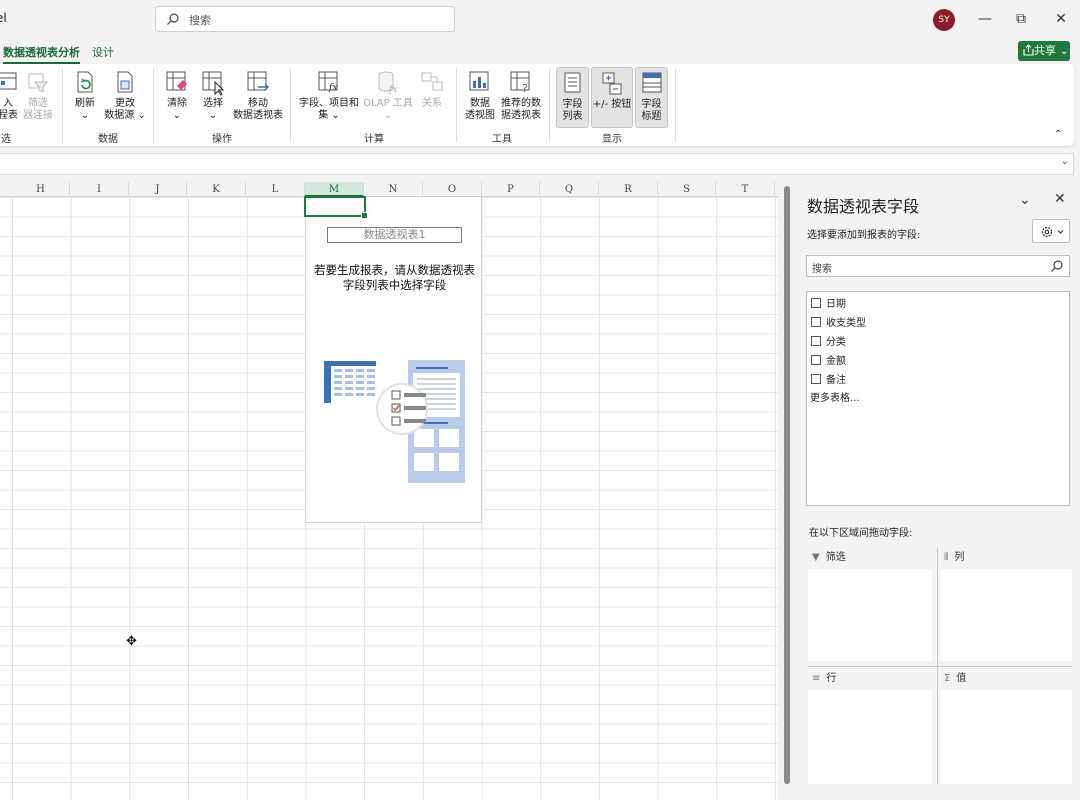  Describe the element at coordinates (836, 380) in the screenshot. I see `field-label: 备注` at that location.